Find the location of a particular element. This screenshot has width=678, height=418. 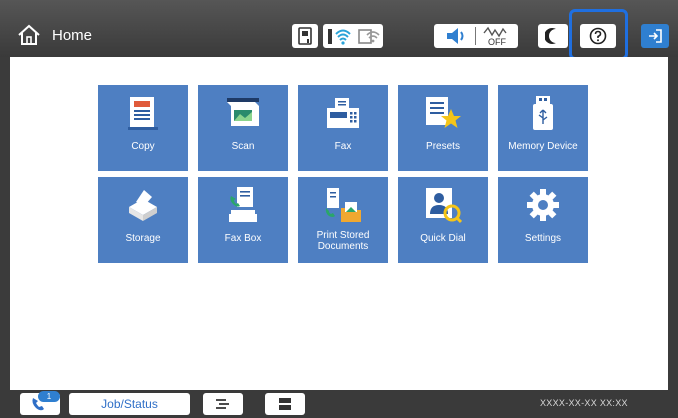

presets-icon is located at coordinates (443, 112).